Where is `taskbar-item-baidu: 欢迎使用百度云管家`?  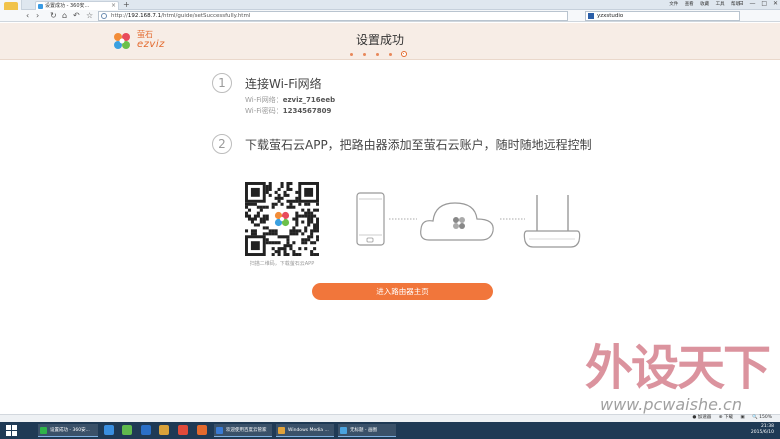 taskbar-item-baidu: 欢迎使用百度云管家 is located at coordinates (243, 430).